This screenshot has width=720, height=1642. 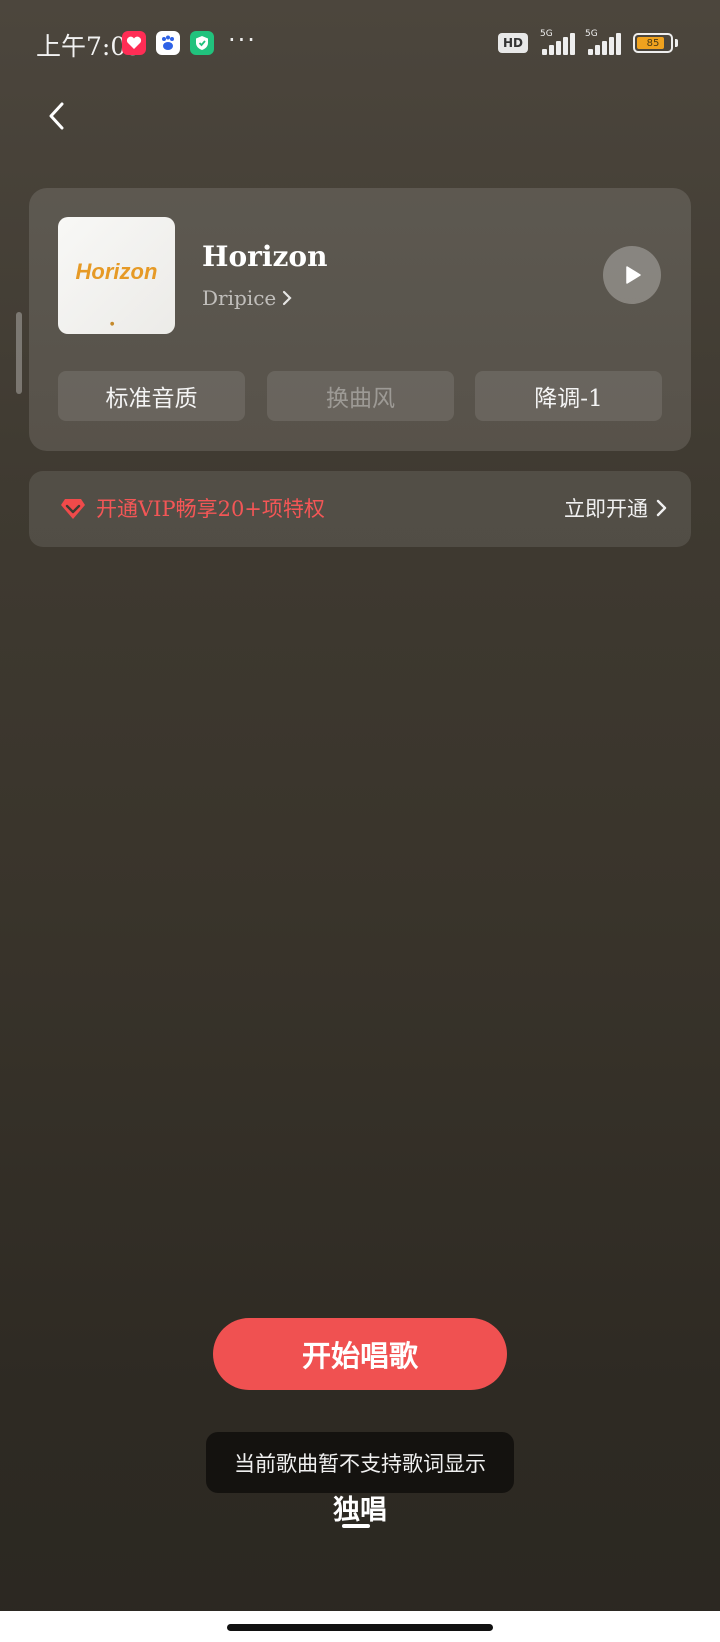 What do you see at coordinates (265, 256) in the screenshot?
I see `song-title: Horizon` at bounding box center [265, 256].